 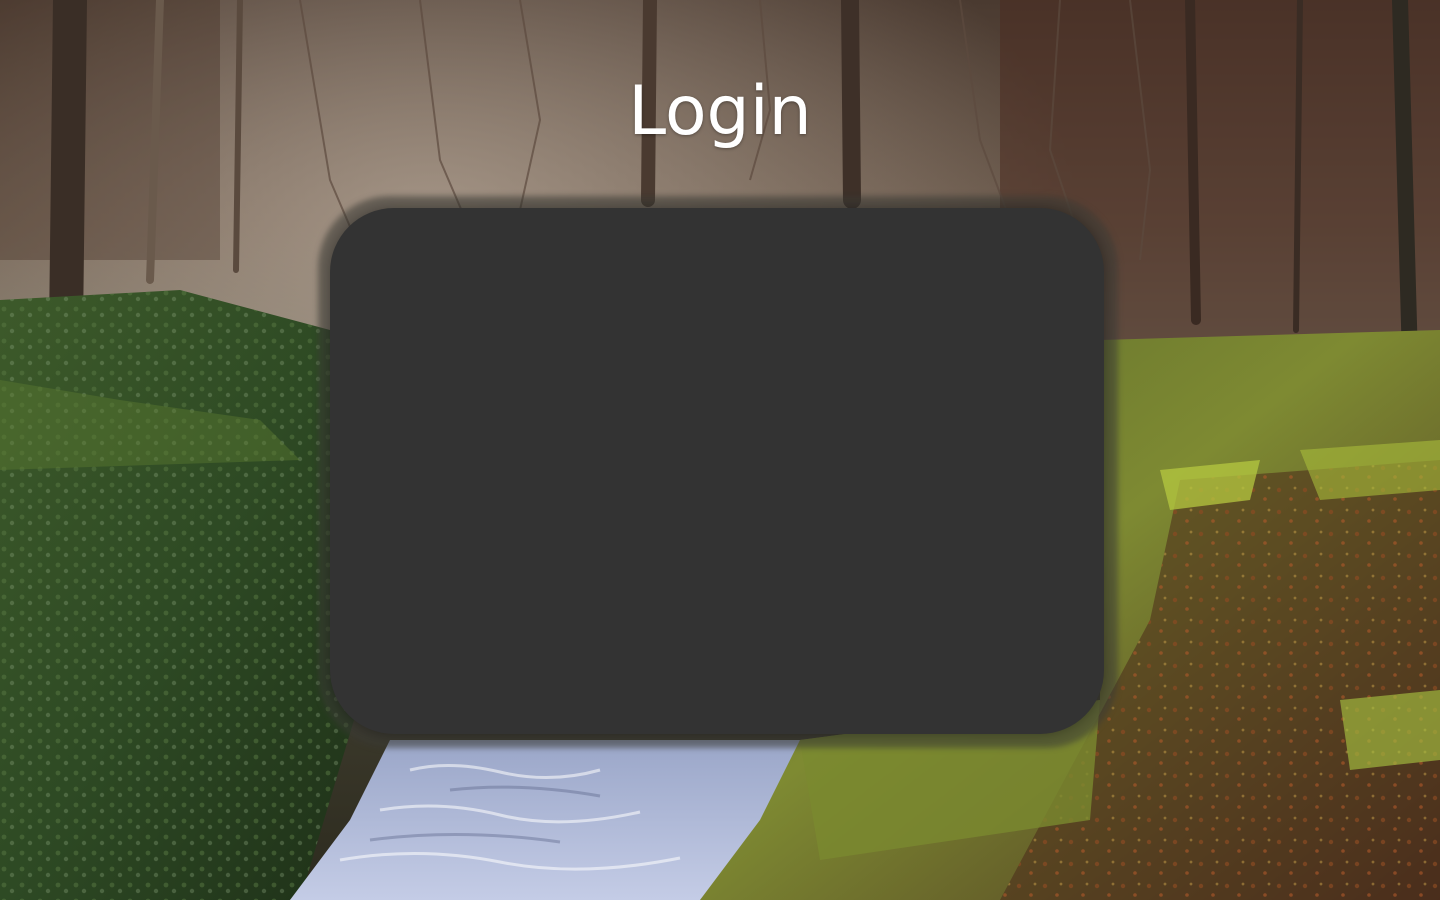 I want to click on page-title: Login, so click(x=720, y=111).